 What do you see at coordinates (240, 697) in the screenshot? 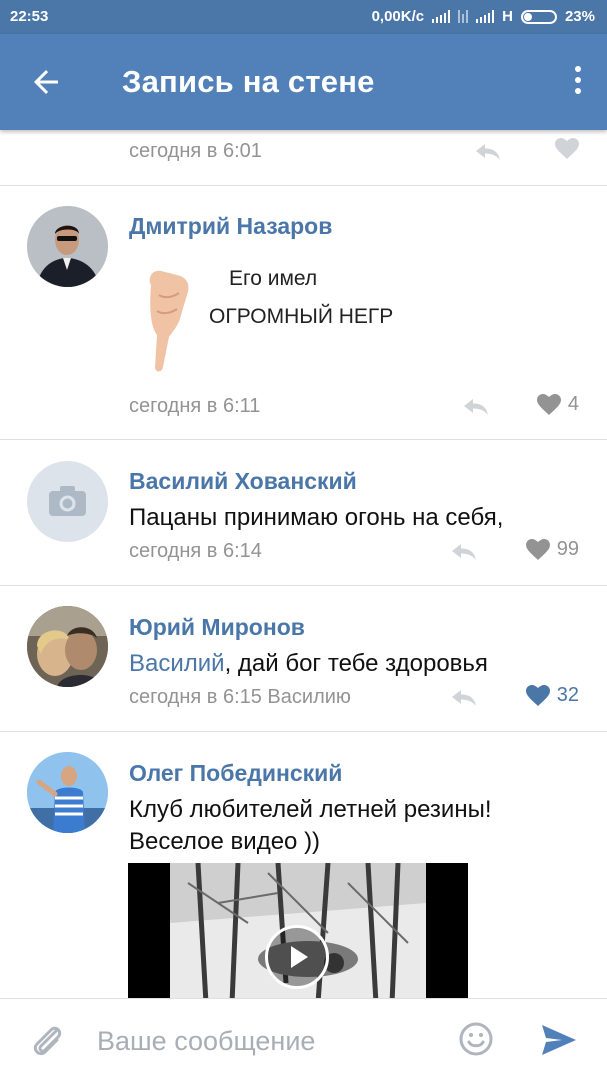
I see `comment-time: сегодня в 6:15 Василию` at bounding box center [240, 697].